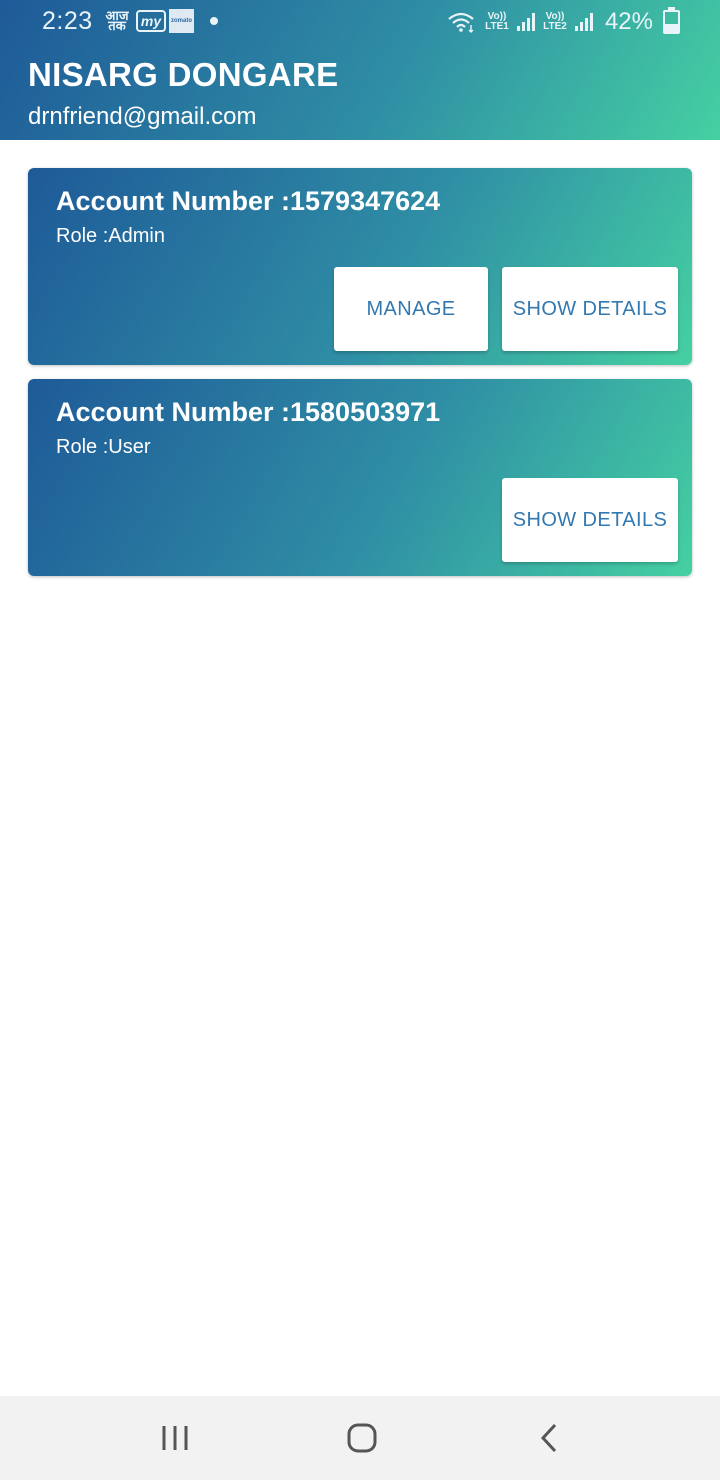 The height and width of the screenshot is (1480, 720). I want to click on sim2-label: Vo)) LTE2, so click(555, 21).